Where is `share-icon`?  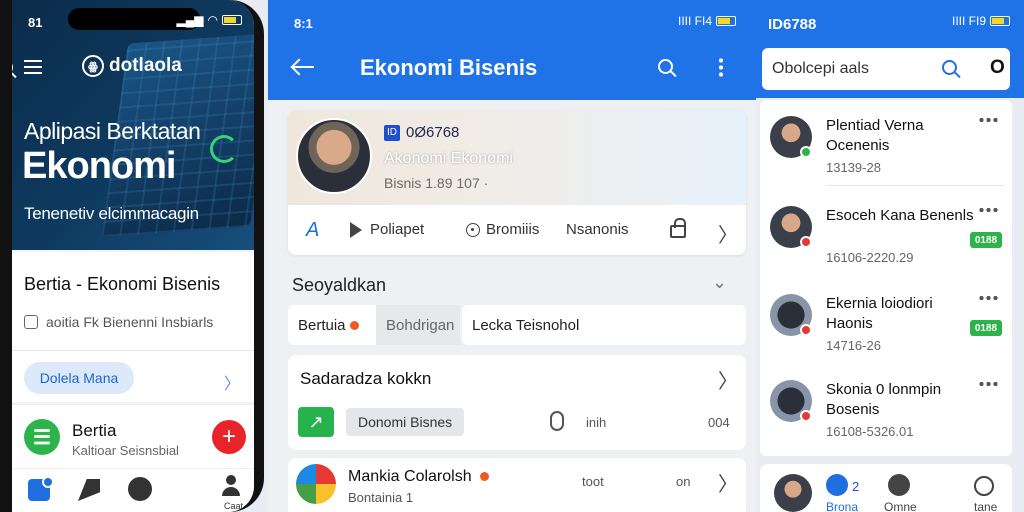
share-icon is located at coordinates (31, 322).